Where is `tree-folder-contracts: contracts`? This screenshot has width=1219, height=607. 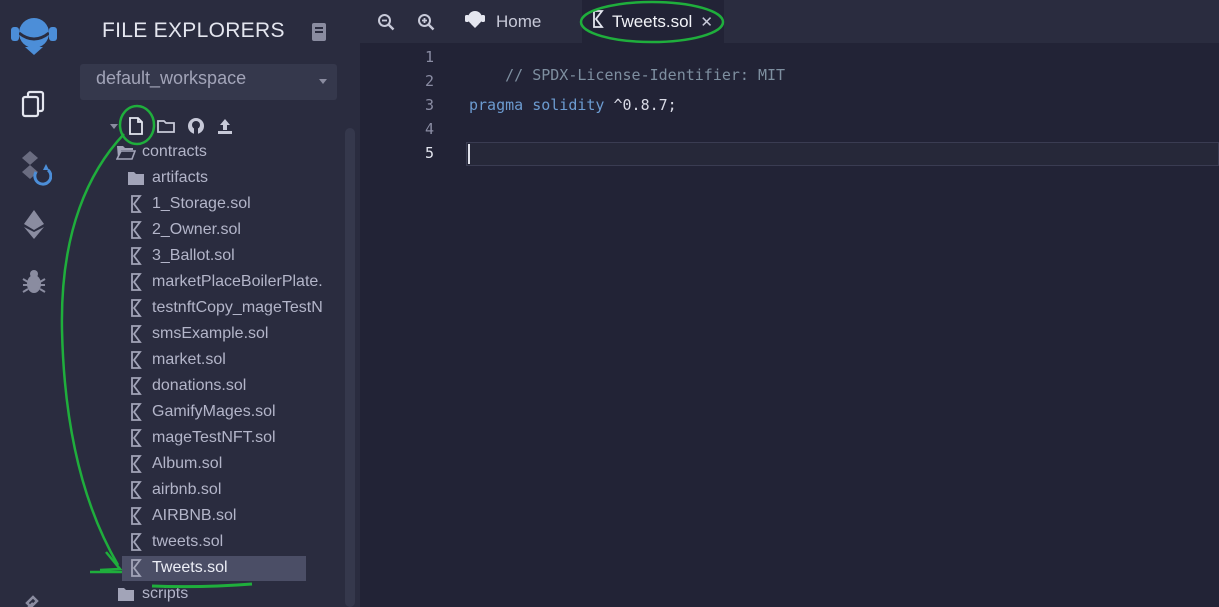
tree-folder-contracts: contracts is located at coordinates (161, 152).